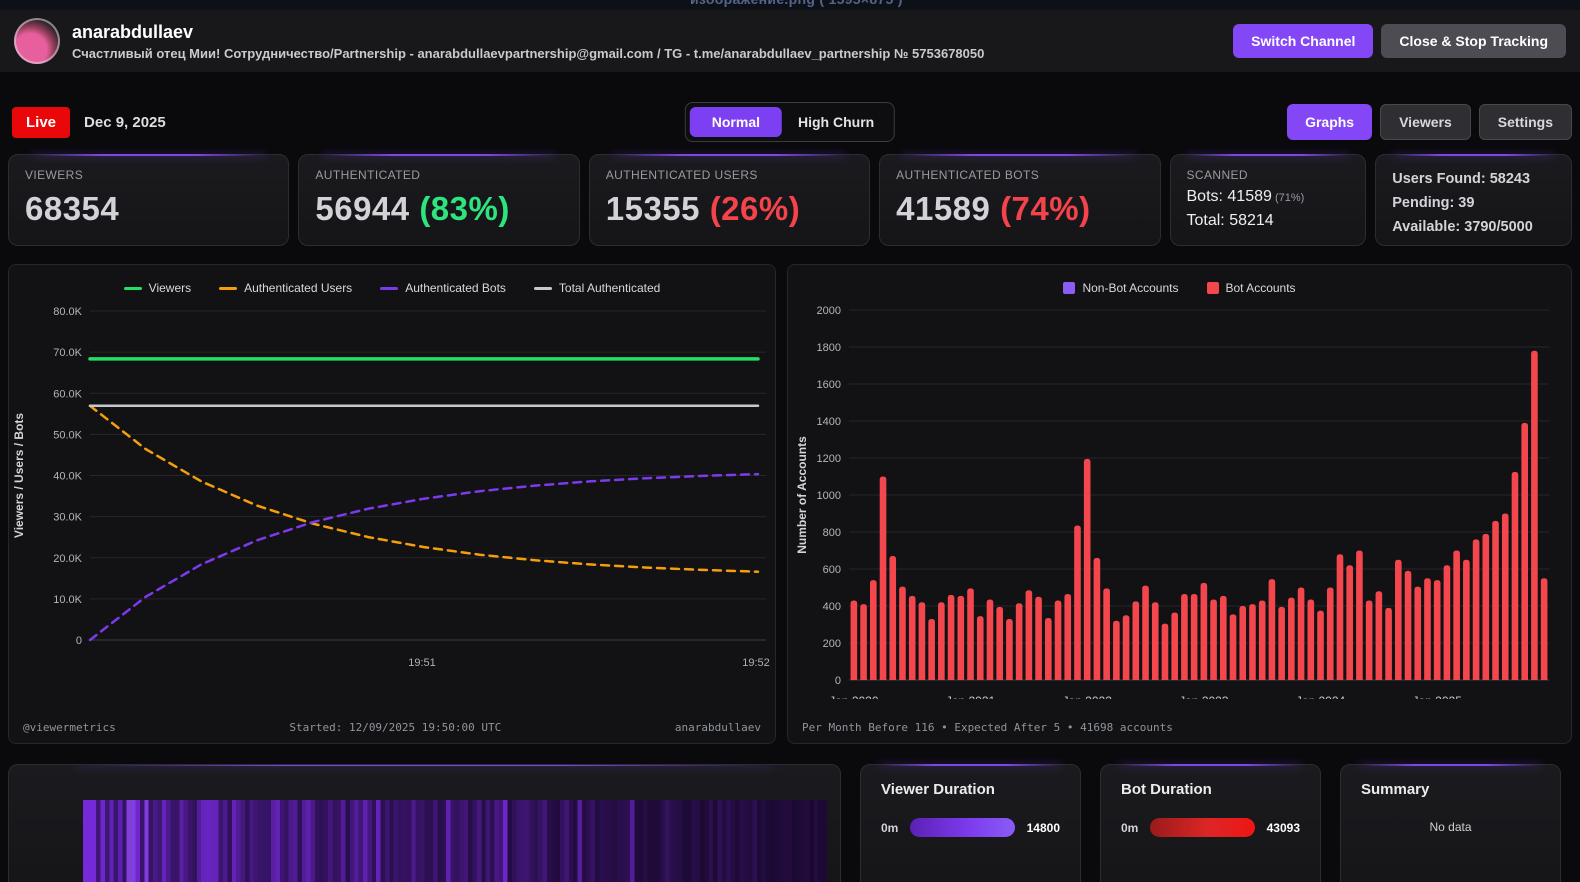 This screenshot has width=1580, height=882. I want to click on svg-text: 1600, so click(829, 385).